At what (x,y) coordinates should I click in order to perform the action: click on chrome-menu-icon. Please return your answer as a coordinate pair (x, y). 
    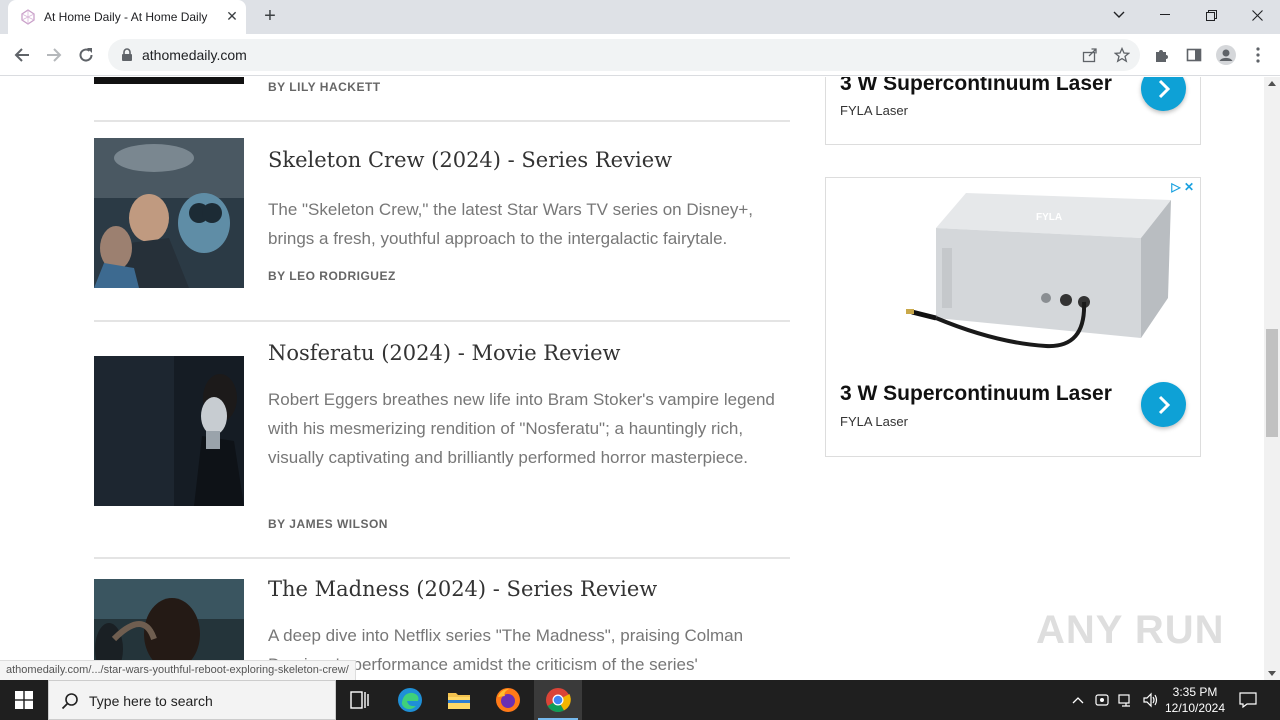
    Looking at the image, I should click on (1258, 55).